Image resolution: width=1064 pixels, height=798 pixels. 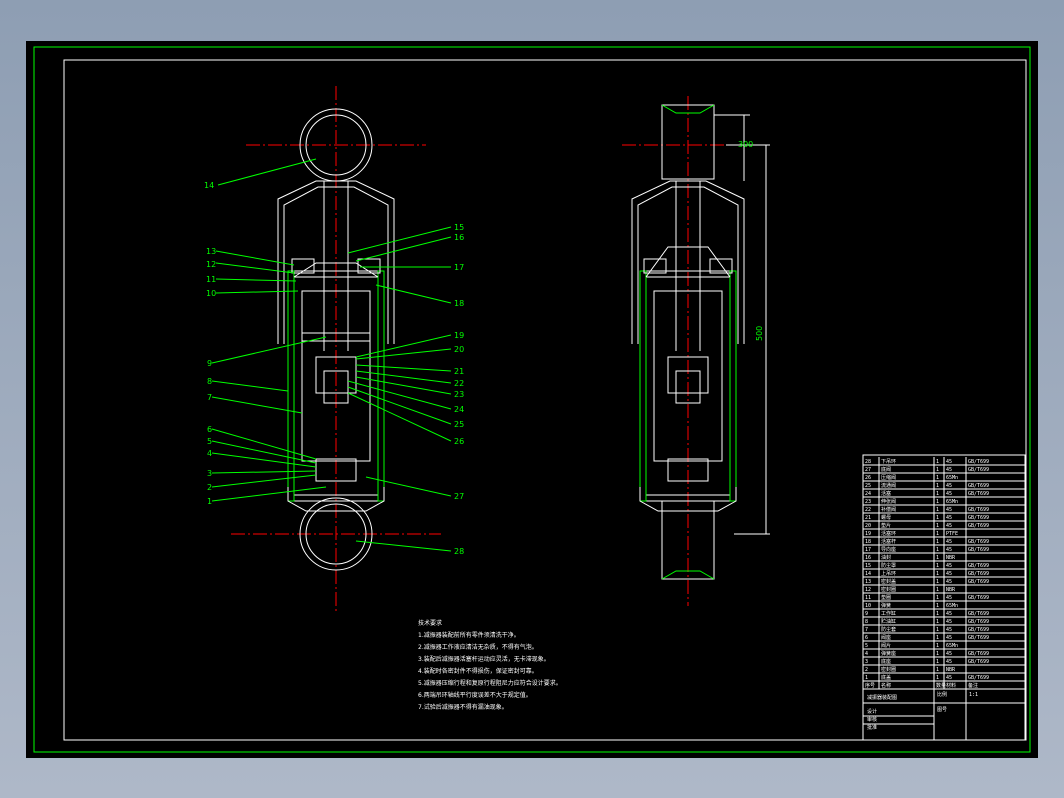 What do you see at coordinates (952, 606) in the screenshot?
I see `bom-cell: 65Mn` at bounding box center [952, 606].